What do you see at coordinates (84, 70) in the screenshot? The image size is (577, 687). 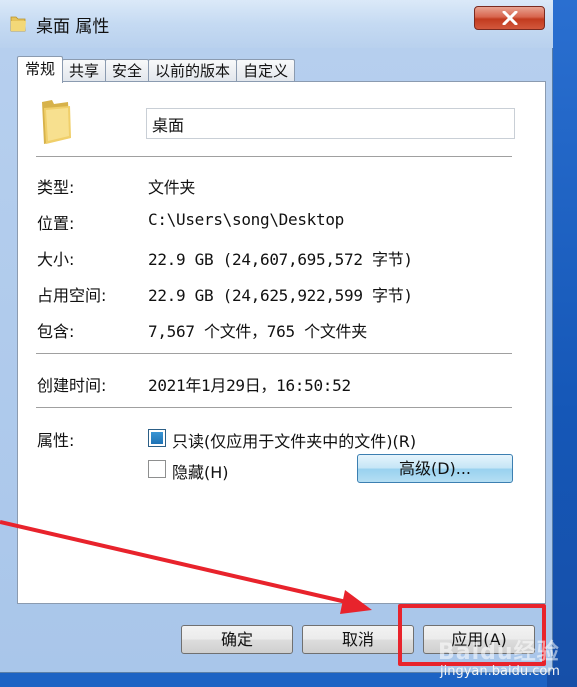 I see `tab-sharing: 共享` at bounding box center [84, 70].